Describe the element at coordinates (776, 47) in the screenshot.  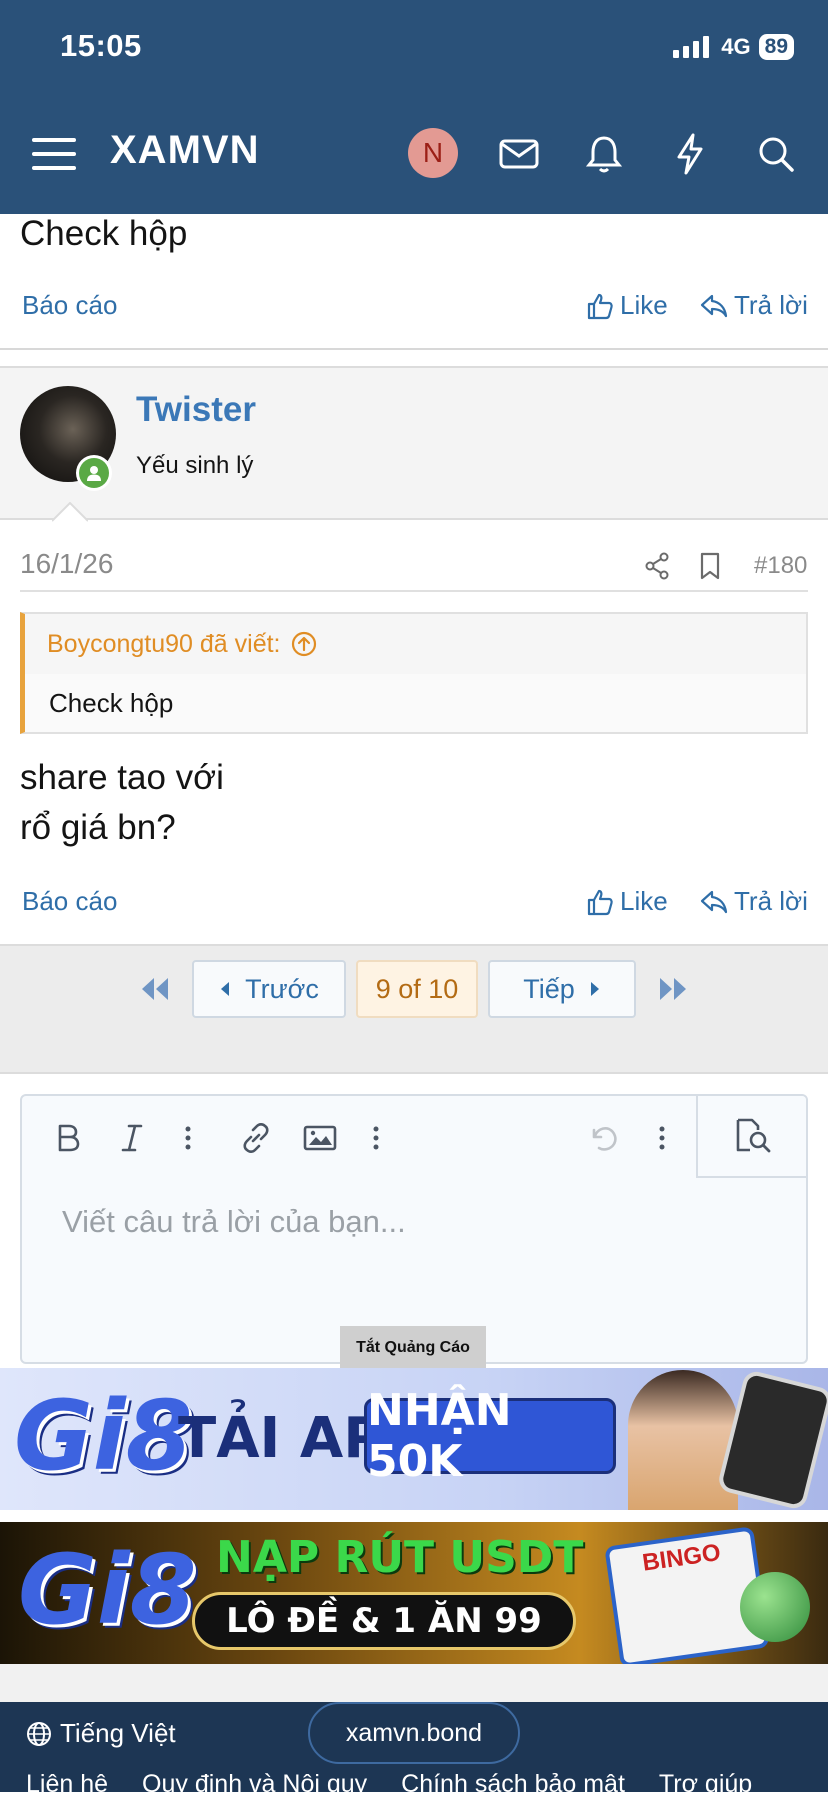
I see `battery-icon: 89` at that location.